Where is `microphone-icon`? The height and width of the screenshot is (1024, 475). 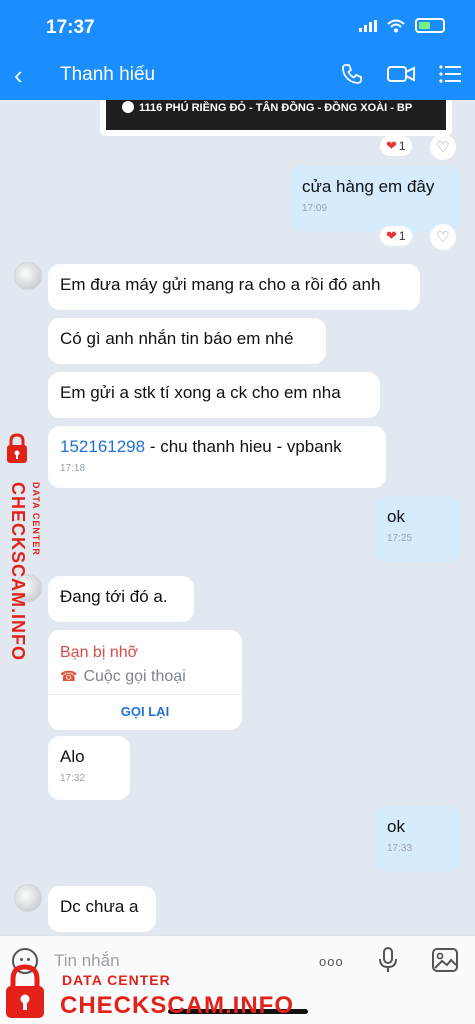 microphone-icon is located at coordinates (388, 960).